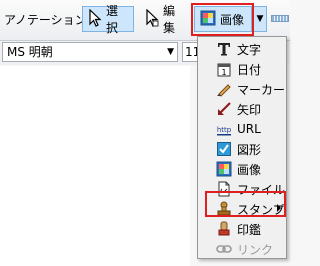 Image resolution: width=320 pixels, height=266 pixels. I want to click on svg-text: http, so click(224, 130).